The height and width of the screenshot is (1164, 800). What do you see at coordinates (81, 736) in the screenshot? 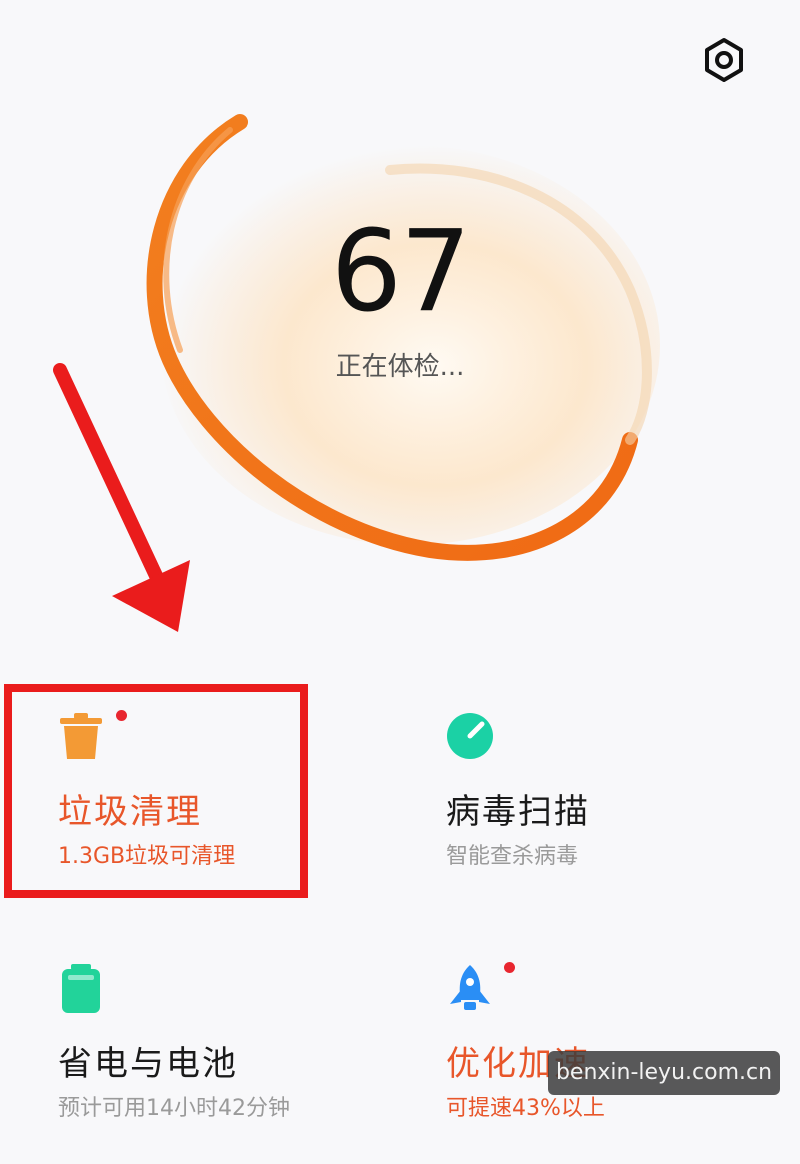
I see `trash-bin-icon` at bounding box center [81, 736].